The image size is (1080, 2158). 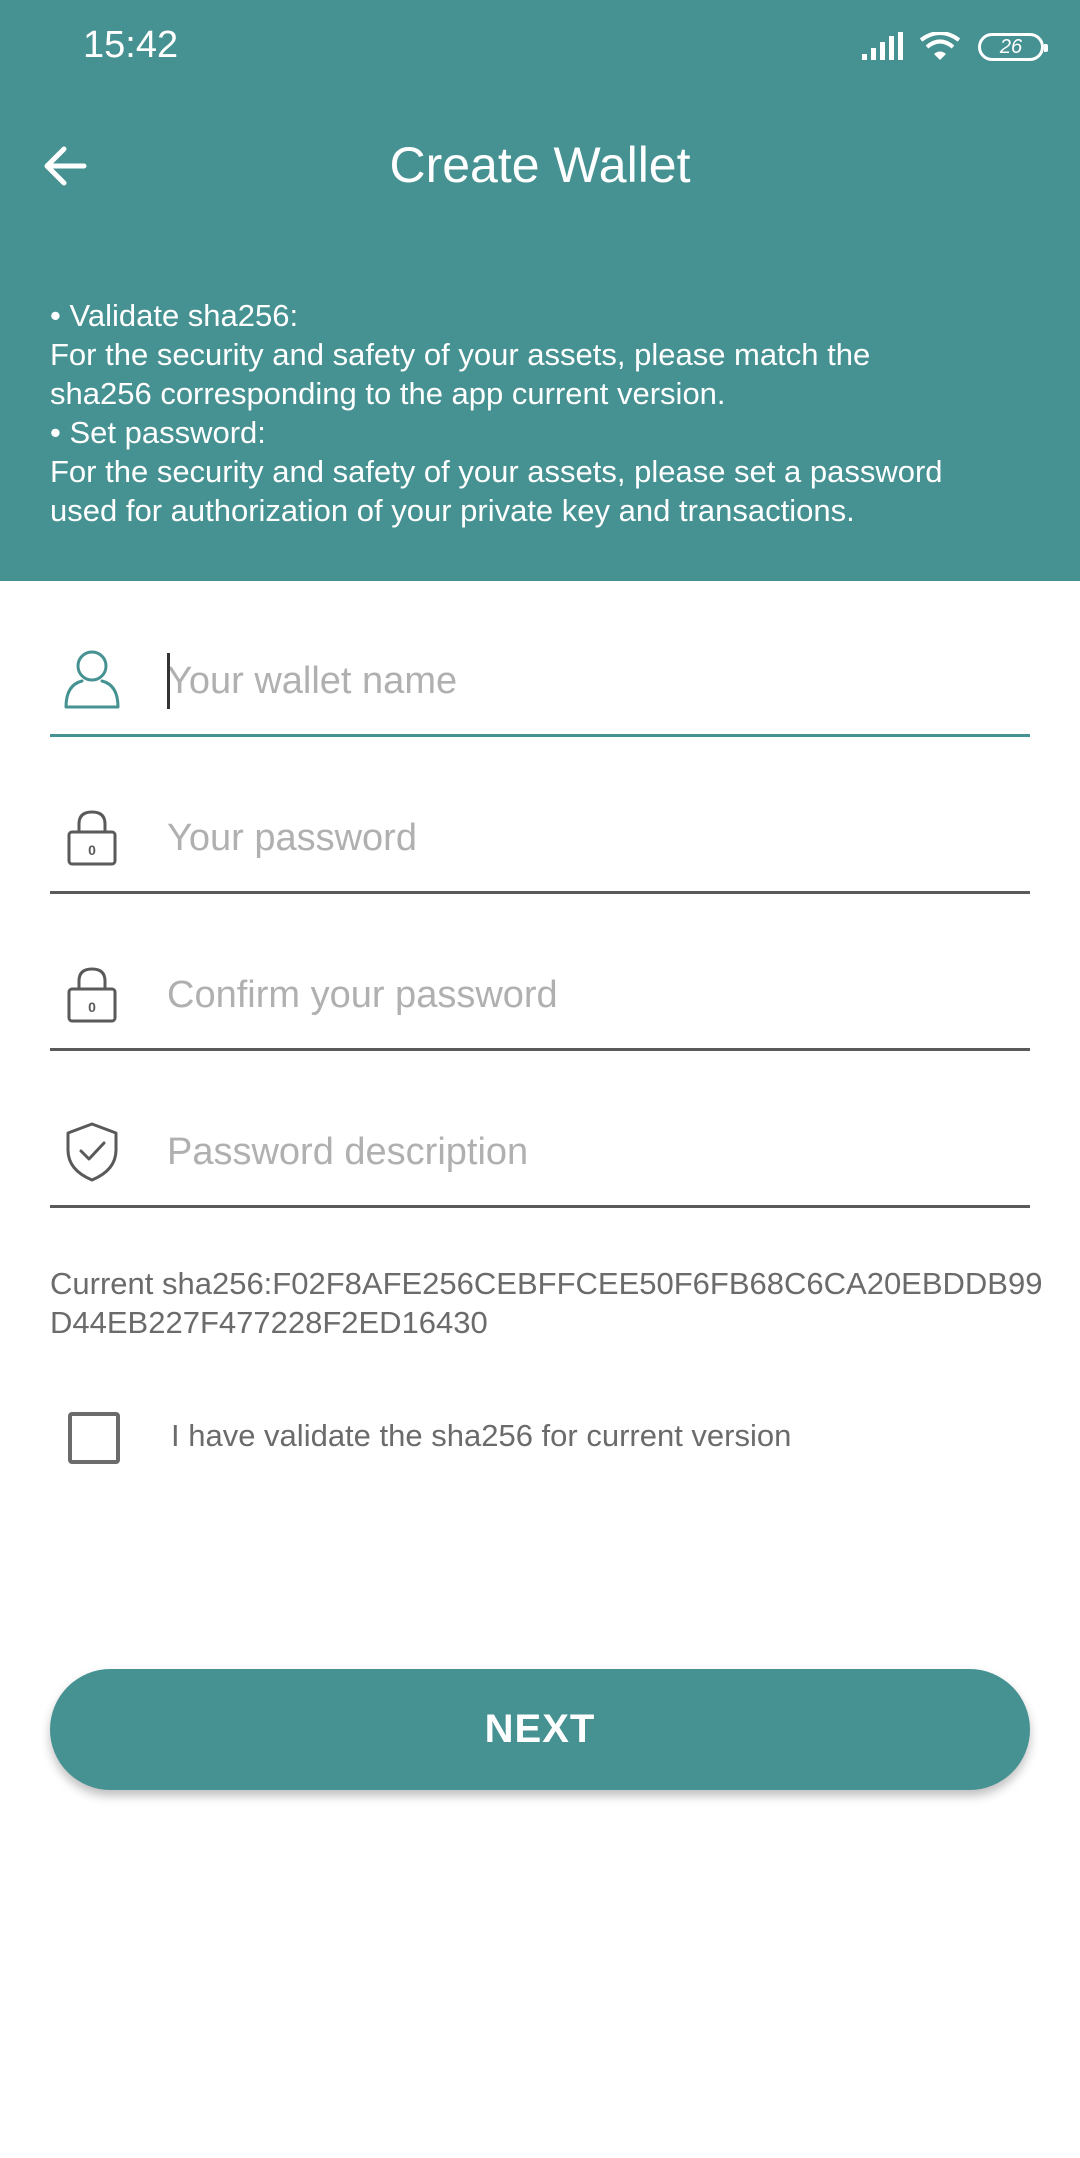 I want to click on battery-level: 26, so click(x=1011, y=46).